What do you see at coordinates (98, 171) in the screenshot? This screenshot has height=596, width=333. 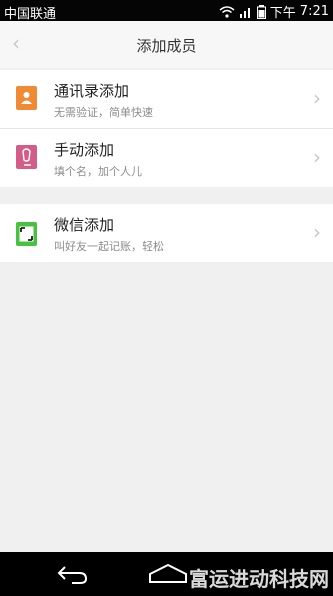 I see `manual-add-subtitle: 填个名，加个人儿` at bounding box center [98, 171].